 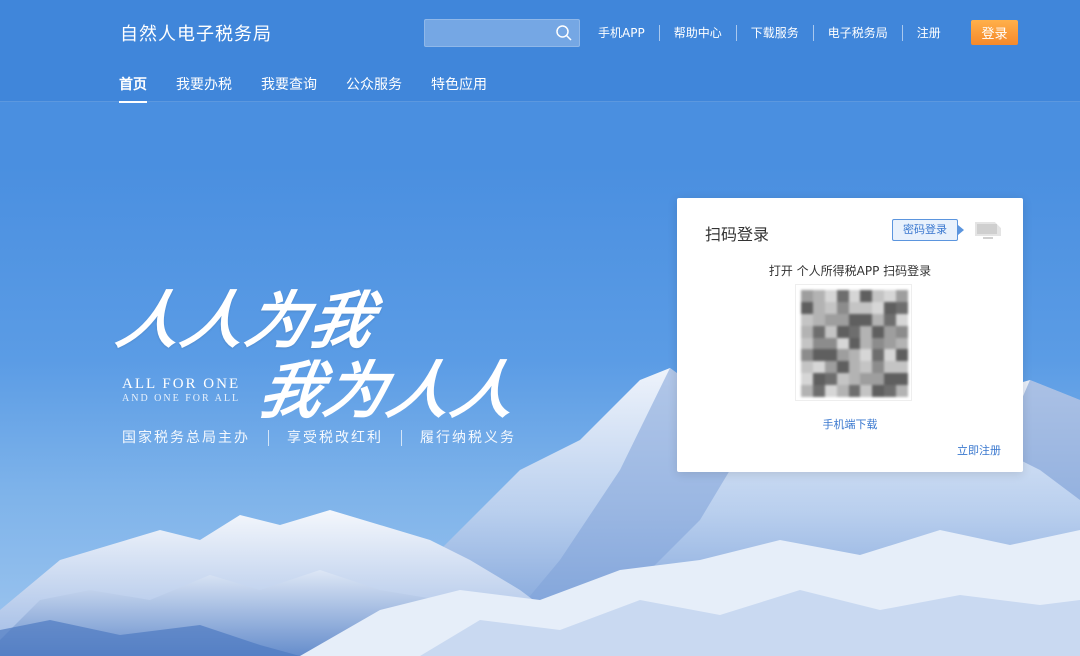 What do you see at coordinates (181, 384) in the screenshot?
I see `slogan-en-main: ALL FOR ONE` at bounding box center [181, 384].